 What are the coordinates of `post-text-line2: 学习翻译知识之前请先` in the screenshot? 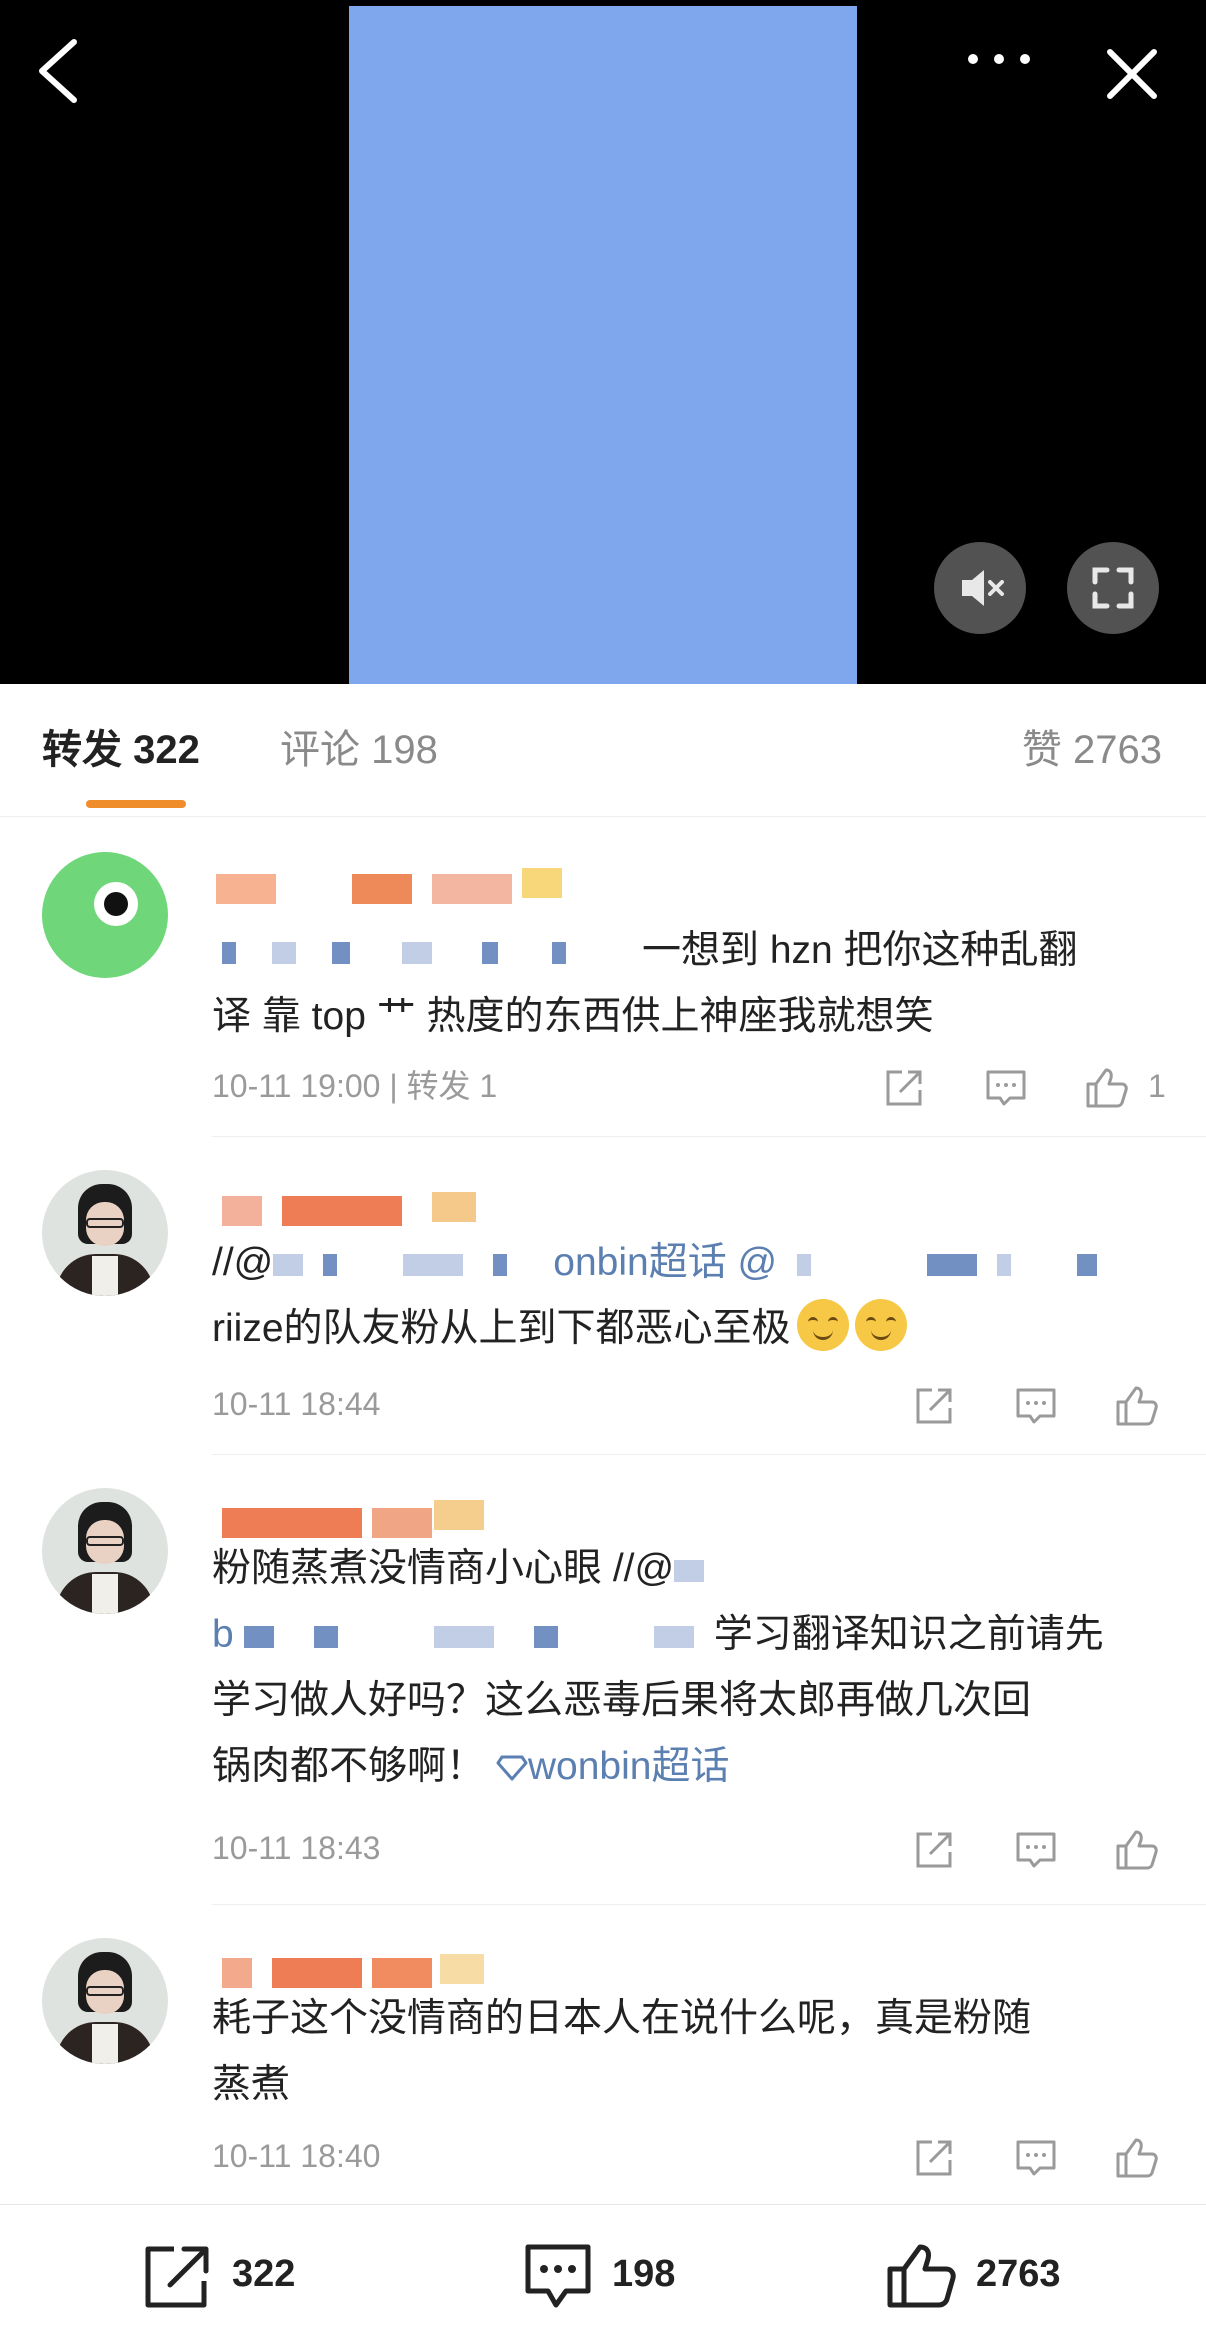 It's located at (908, 1634).